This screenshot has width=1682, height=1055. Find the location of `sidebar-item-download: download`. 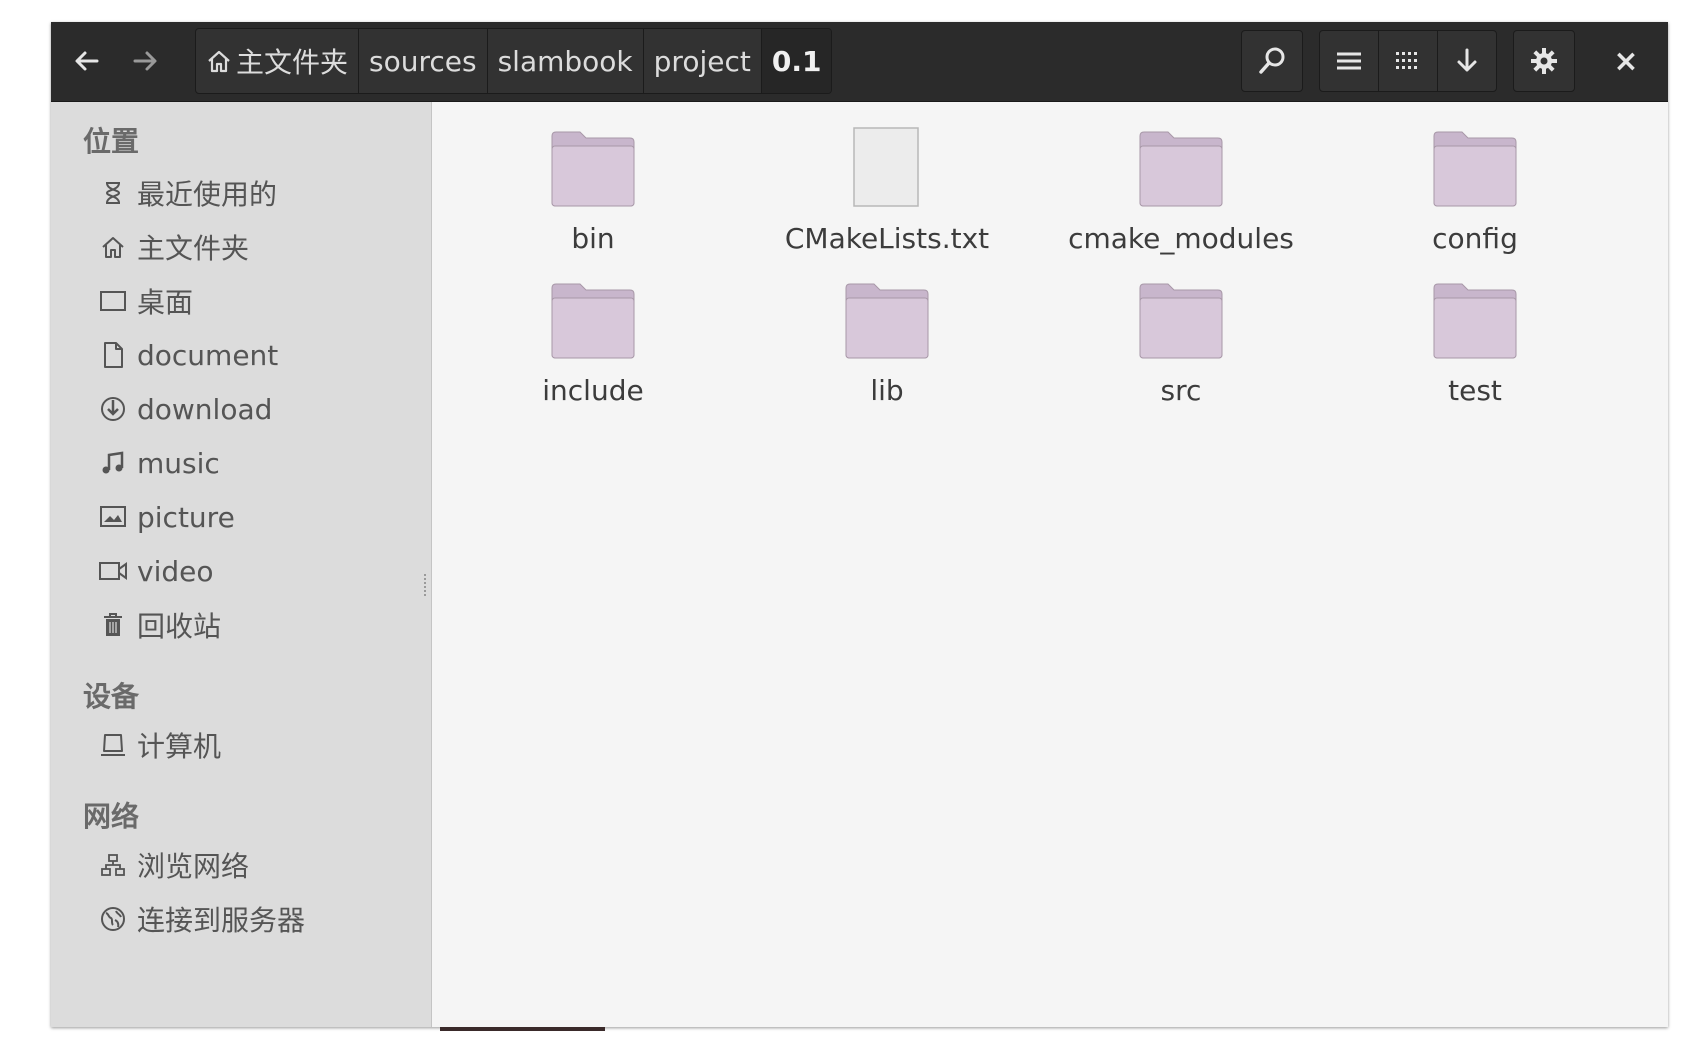

sidebar-item-download: download is located at coordinates (184, 409).